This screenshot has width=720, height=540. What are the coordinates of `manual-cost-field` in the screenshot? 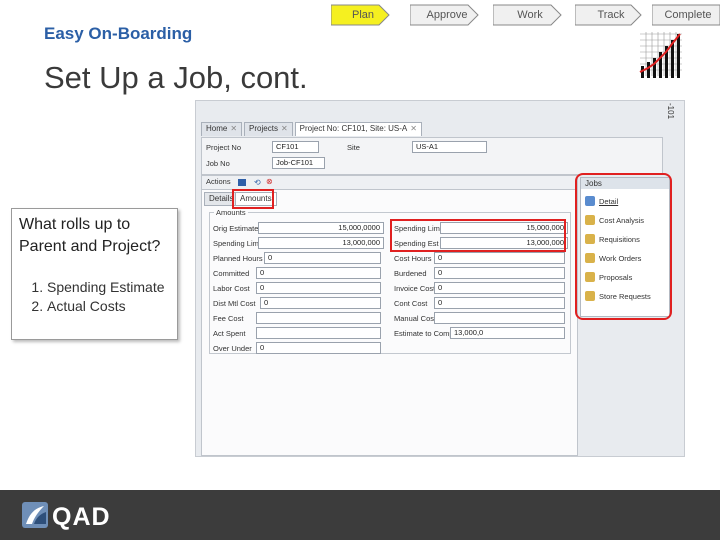 It's located at (499, 318).